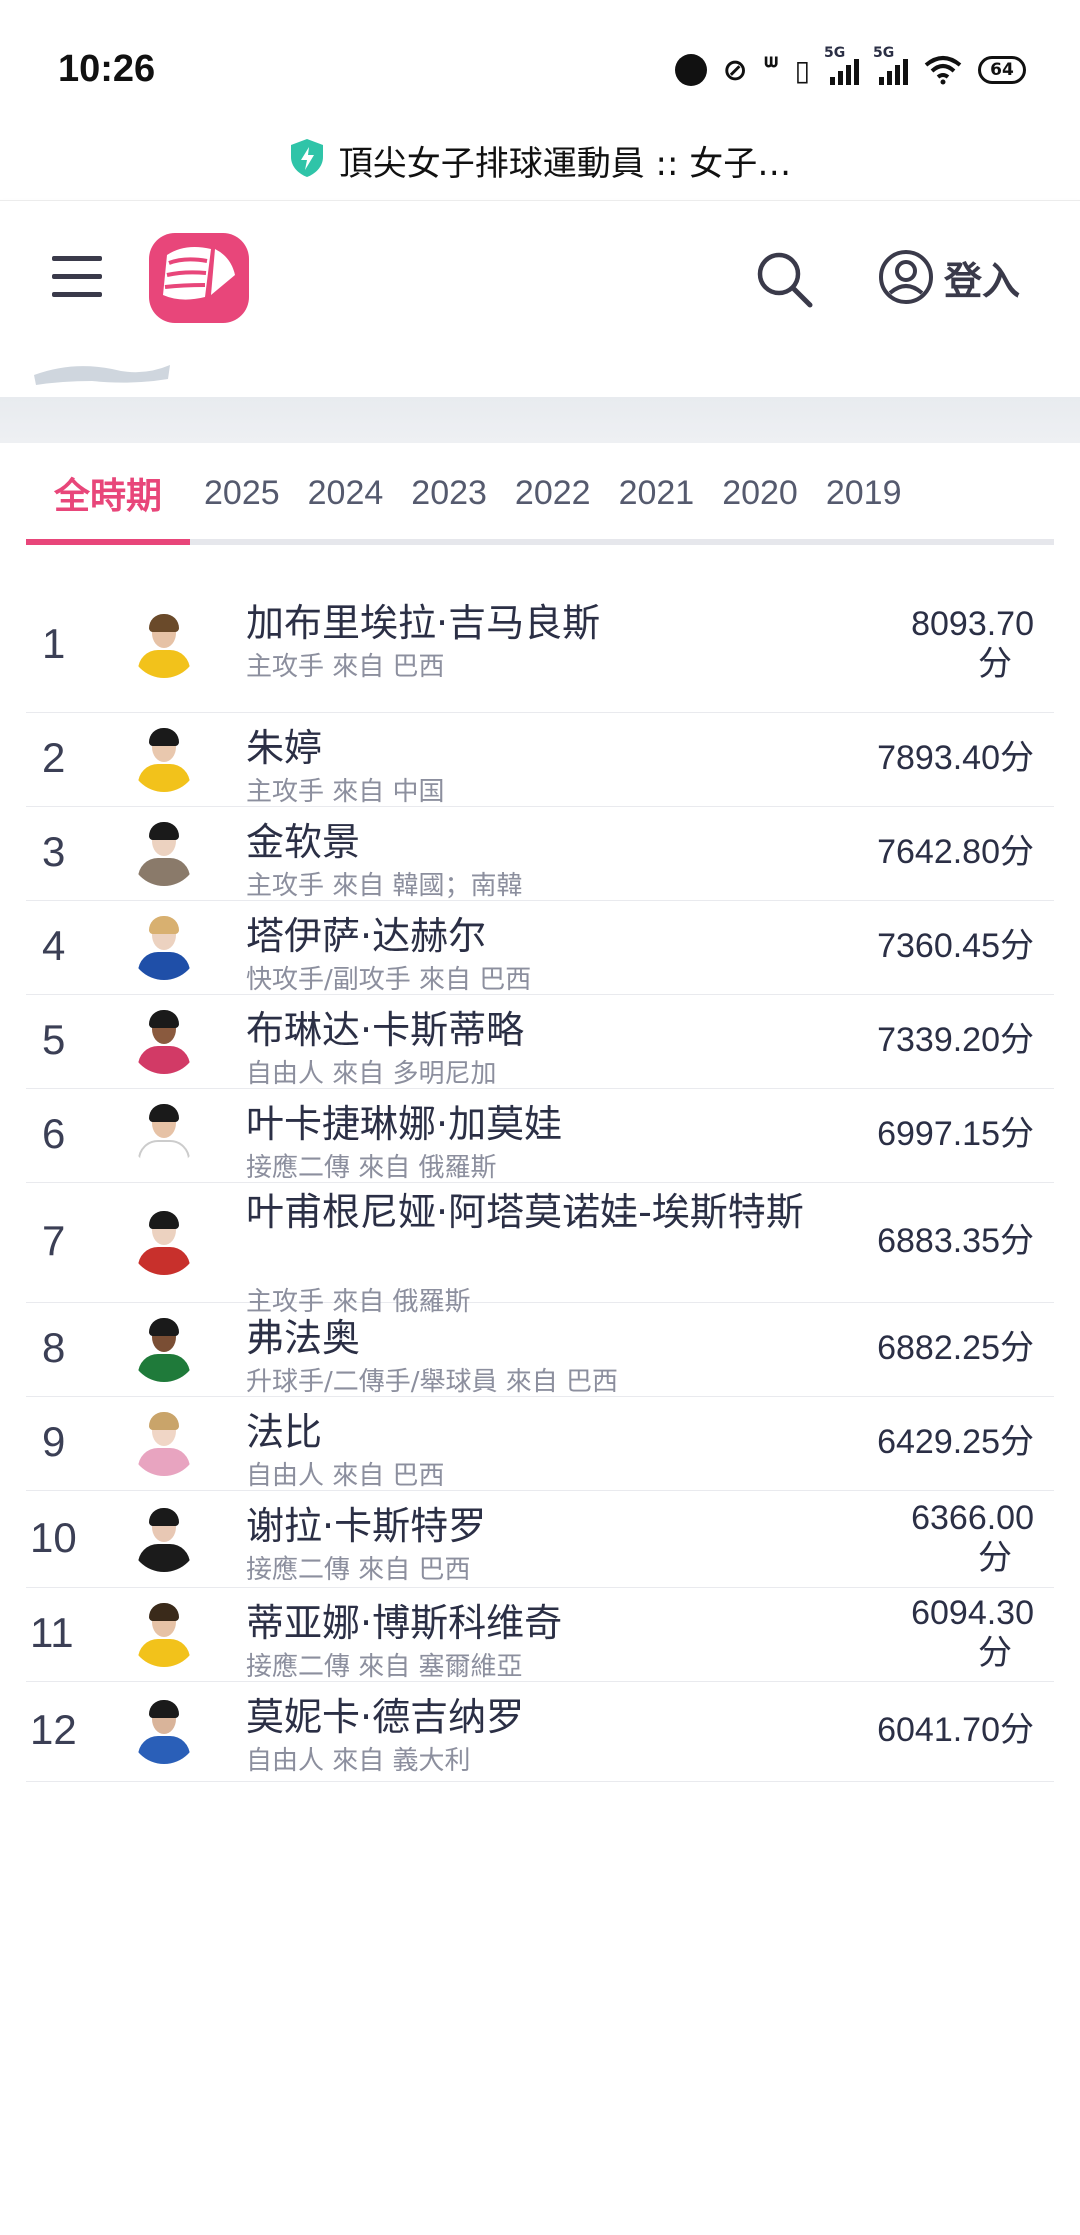  I want to click on tab-2025: 2025, so click(242, 493).